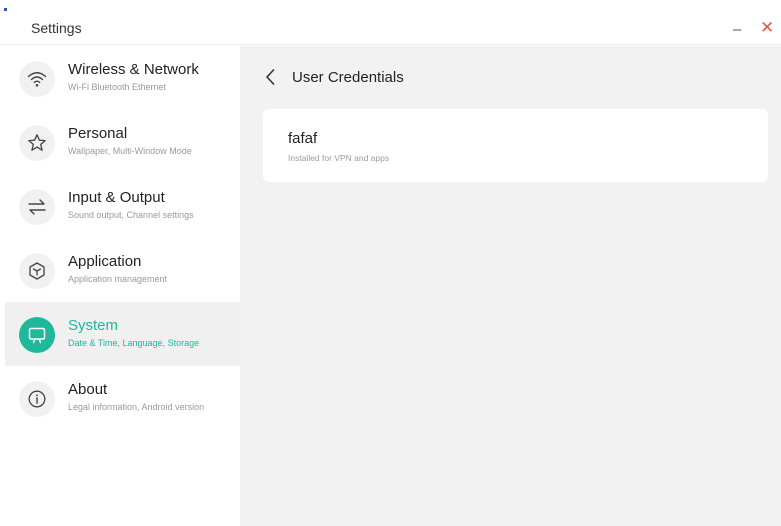 This screenshot has width=781, height=526. What do you see at coordinates (515, 145) in the screenshot?
I see `credential-item: fafaf Installed for VPN and apps` at bounding box center [515, 145].